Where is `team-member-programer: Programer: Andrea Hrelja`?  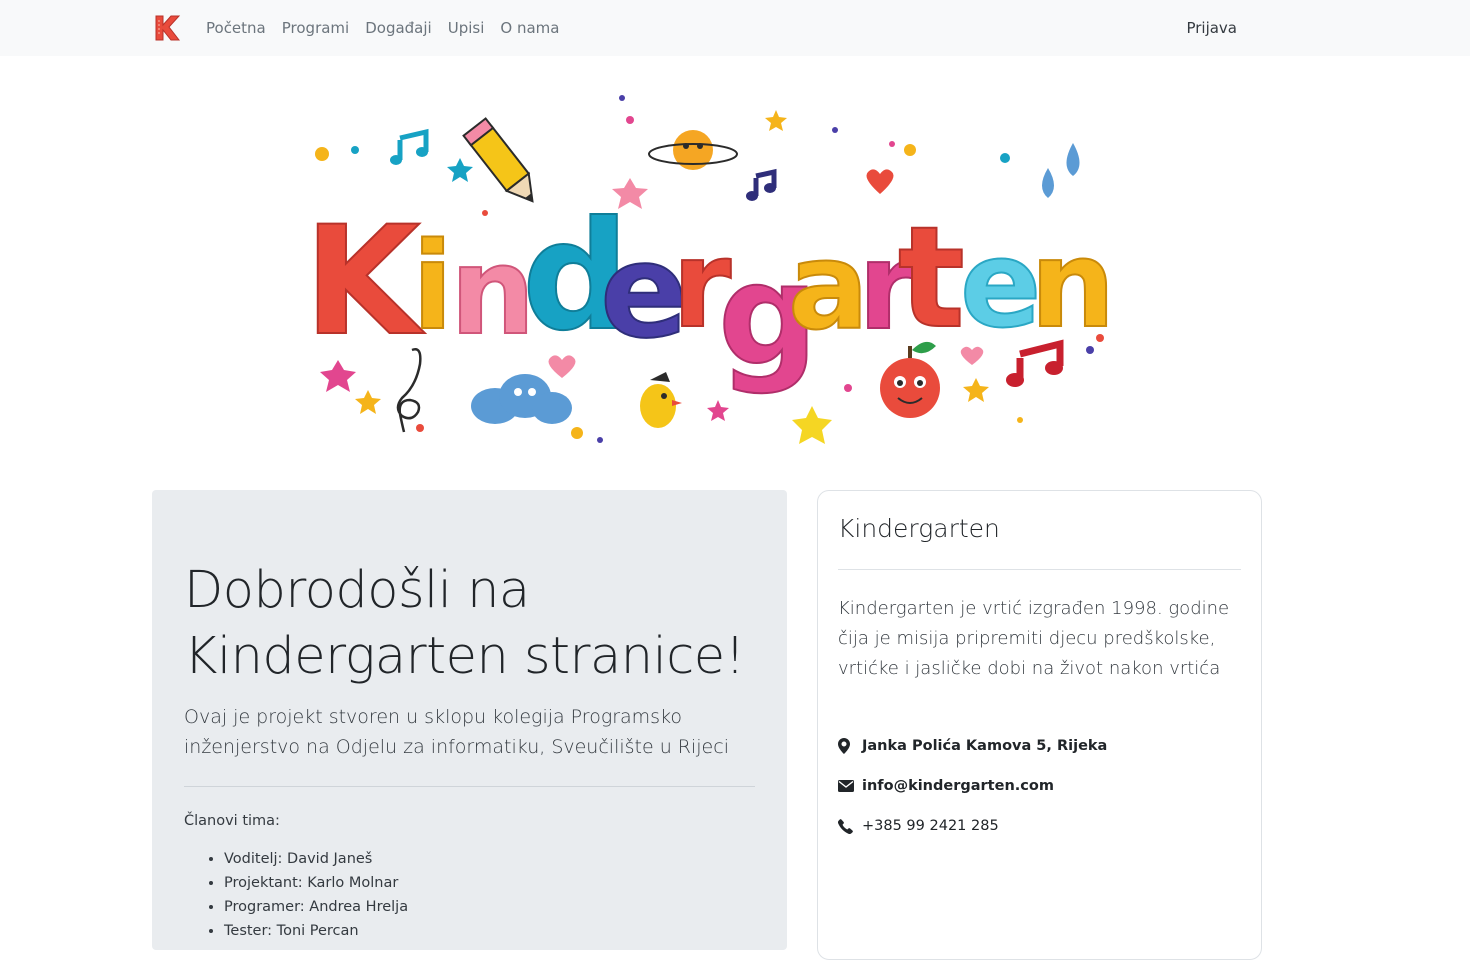 team-member-programer: Programer: Andrea Hrelja is located at coordinates (489, 907).